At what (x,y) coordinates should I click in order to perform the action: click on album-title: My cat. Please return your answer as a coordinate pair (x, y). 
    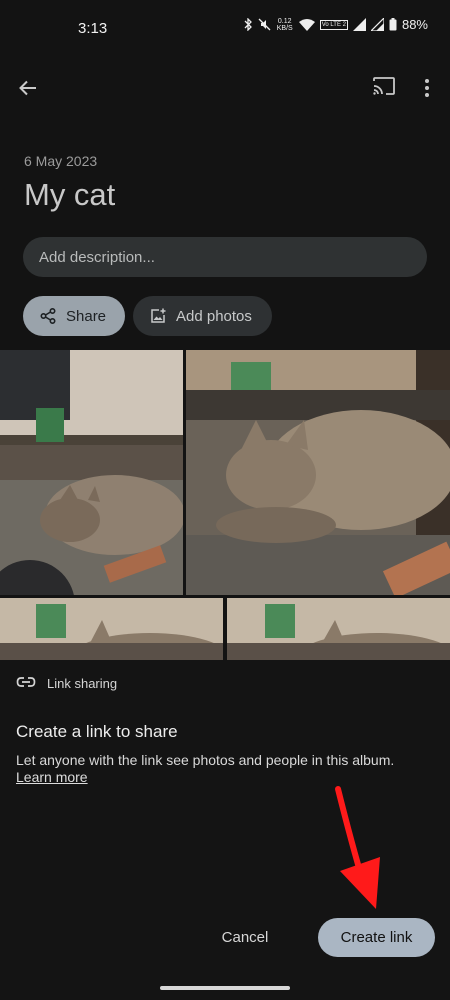
    Looking at the image, I should click on (69, 195).